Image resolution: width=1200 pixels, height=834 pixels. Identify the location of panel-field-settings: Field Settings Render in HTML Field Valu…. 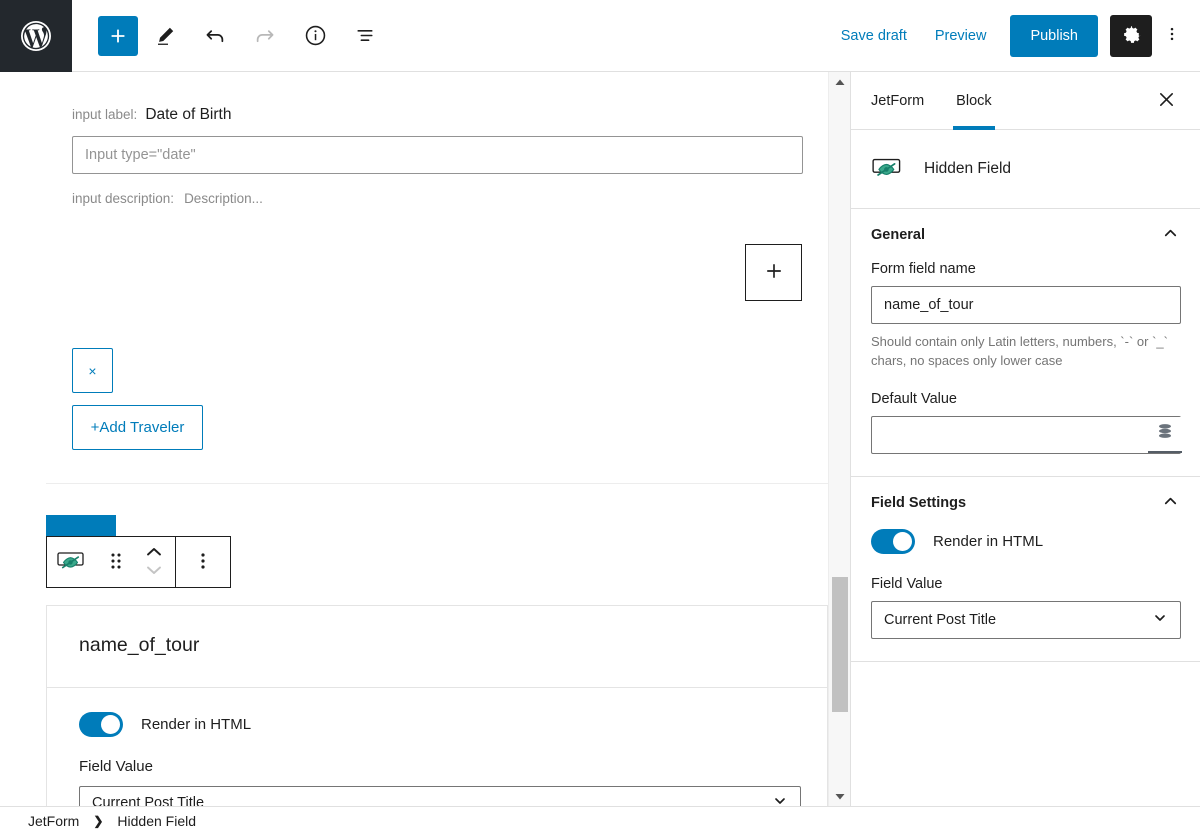
(1025, 569).